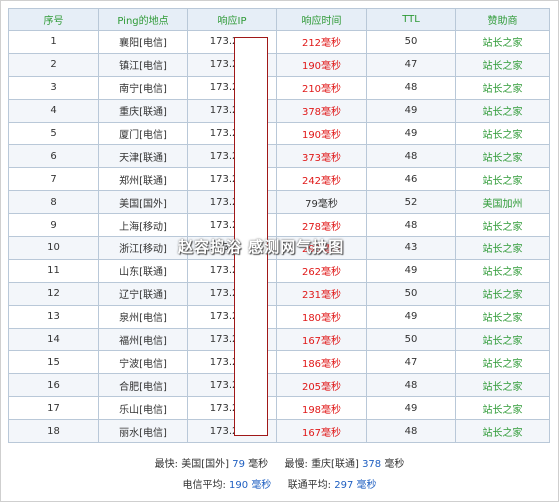  Describe the element at coordinates (321, 19) in the screenshot. I see `header-response-time: 响应时间` at that location.